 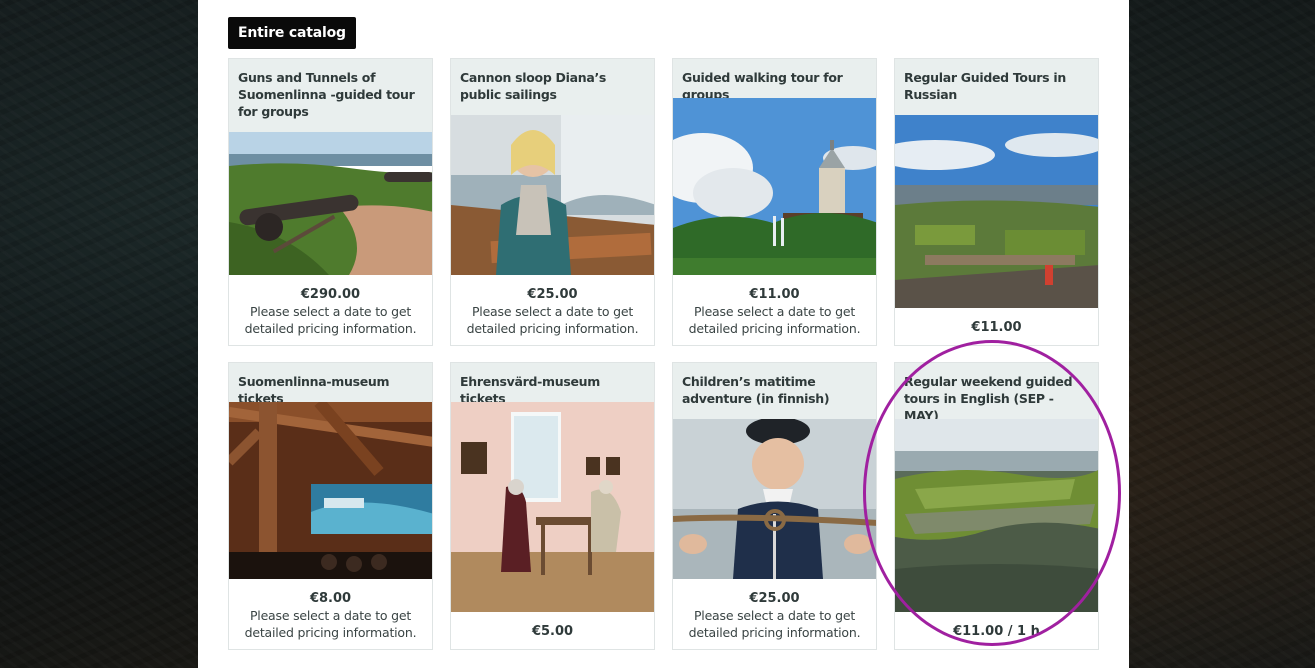 I want to click on product-card-russian-tours: Regular Guided Tours in Russian €11.00, so click(x=996, y=202).